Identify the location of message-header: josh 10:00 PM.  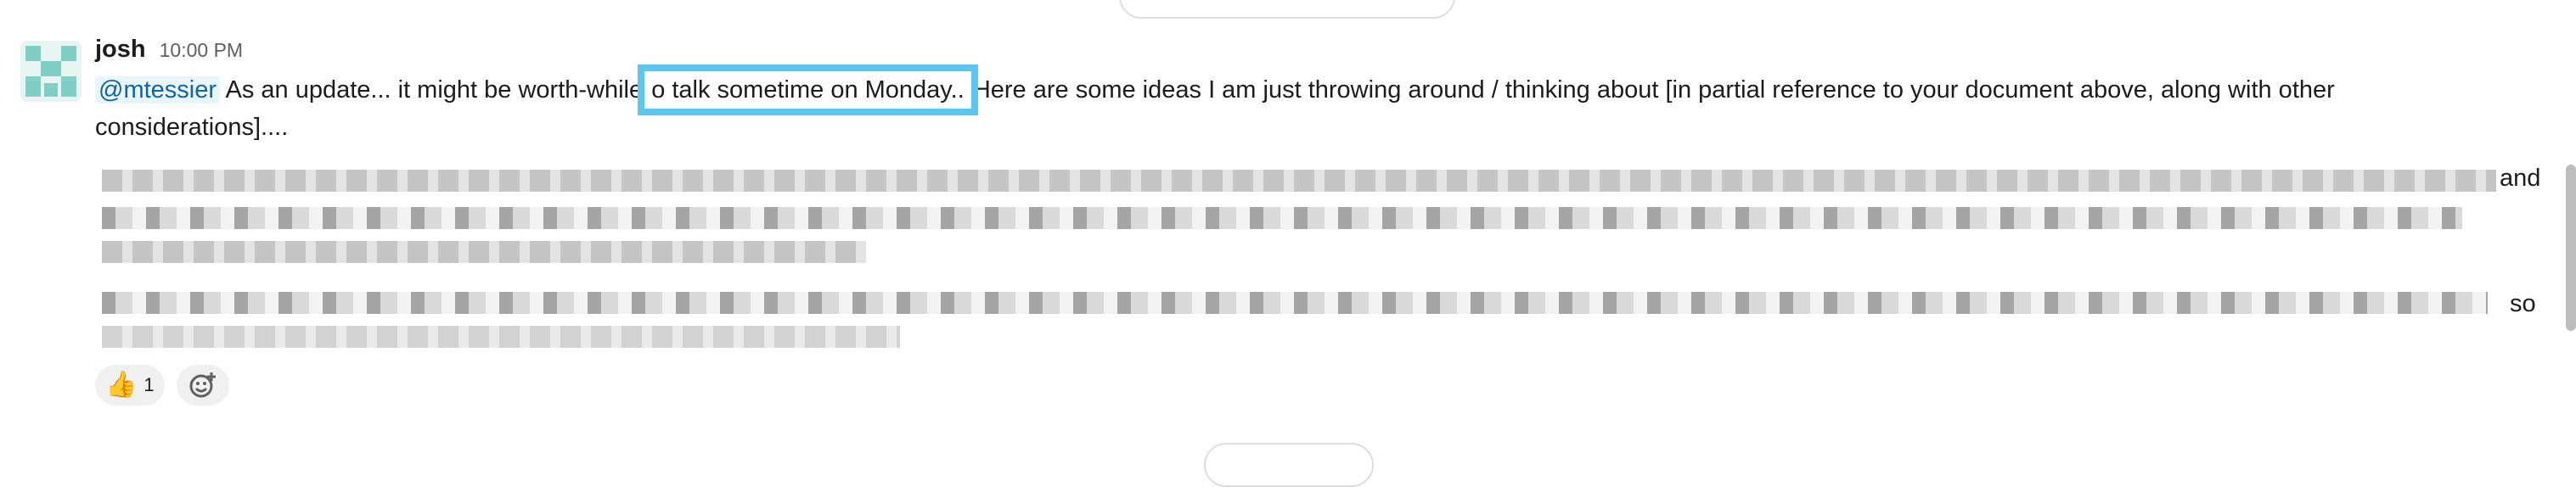
(169, 53).